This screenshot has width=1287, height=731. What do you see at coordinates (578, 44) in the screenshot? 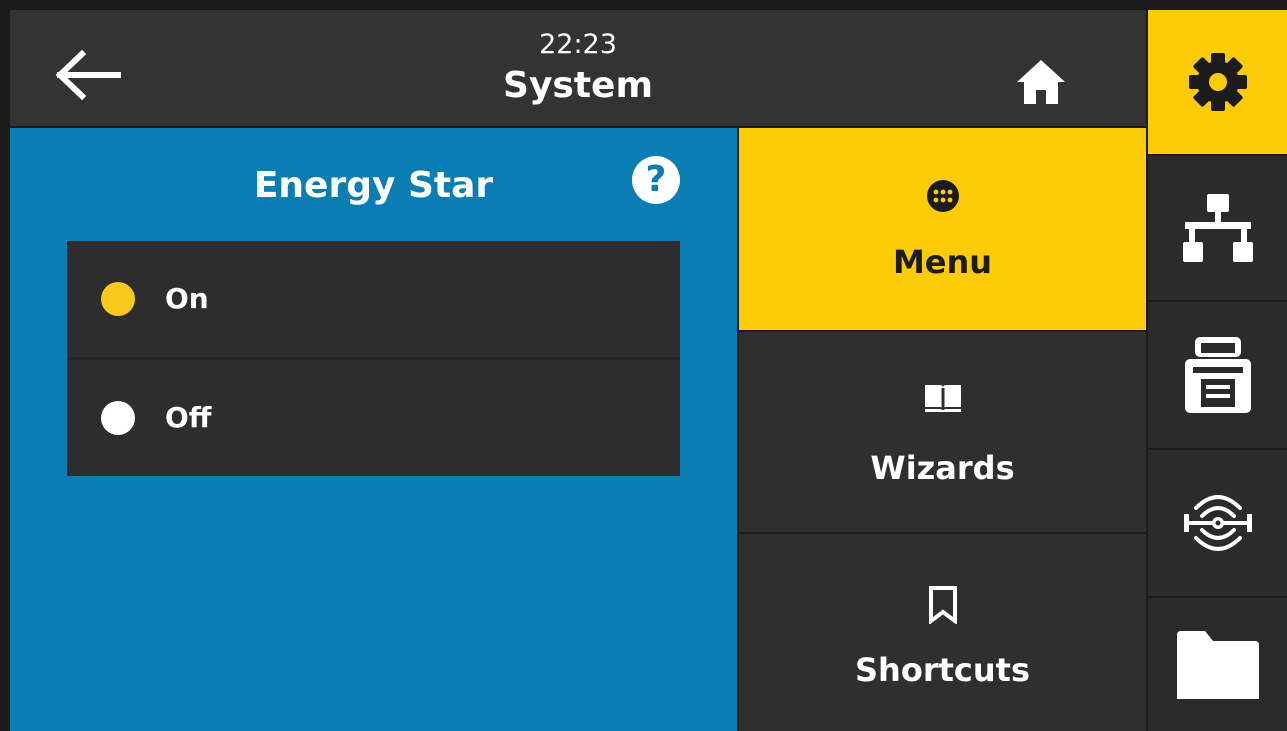
I see `clock-time: 22:23` at bounding box center [578, 44].